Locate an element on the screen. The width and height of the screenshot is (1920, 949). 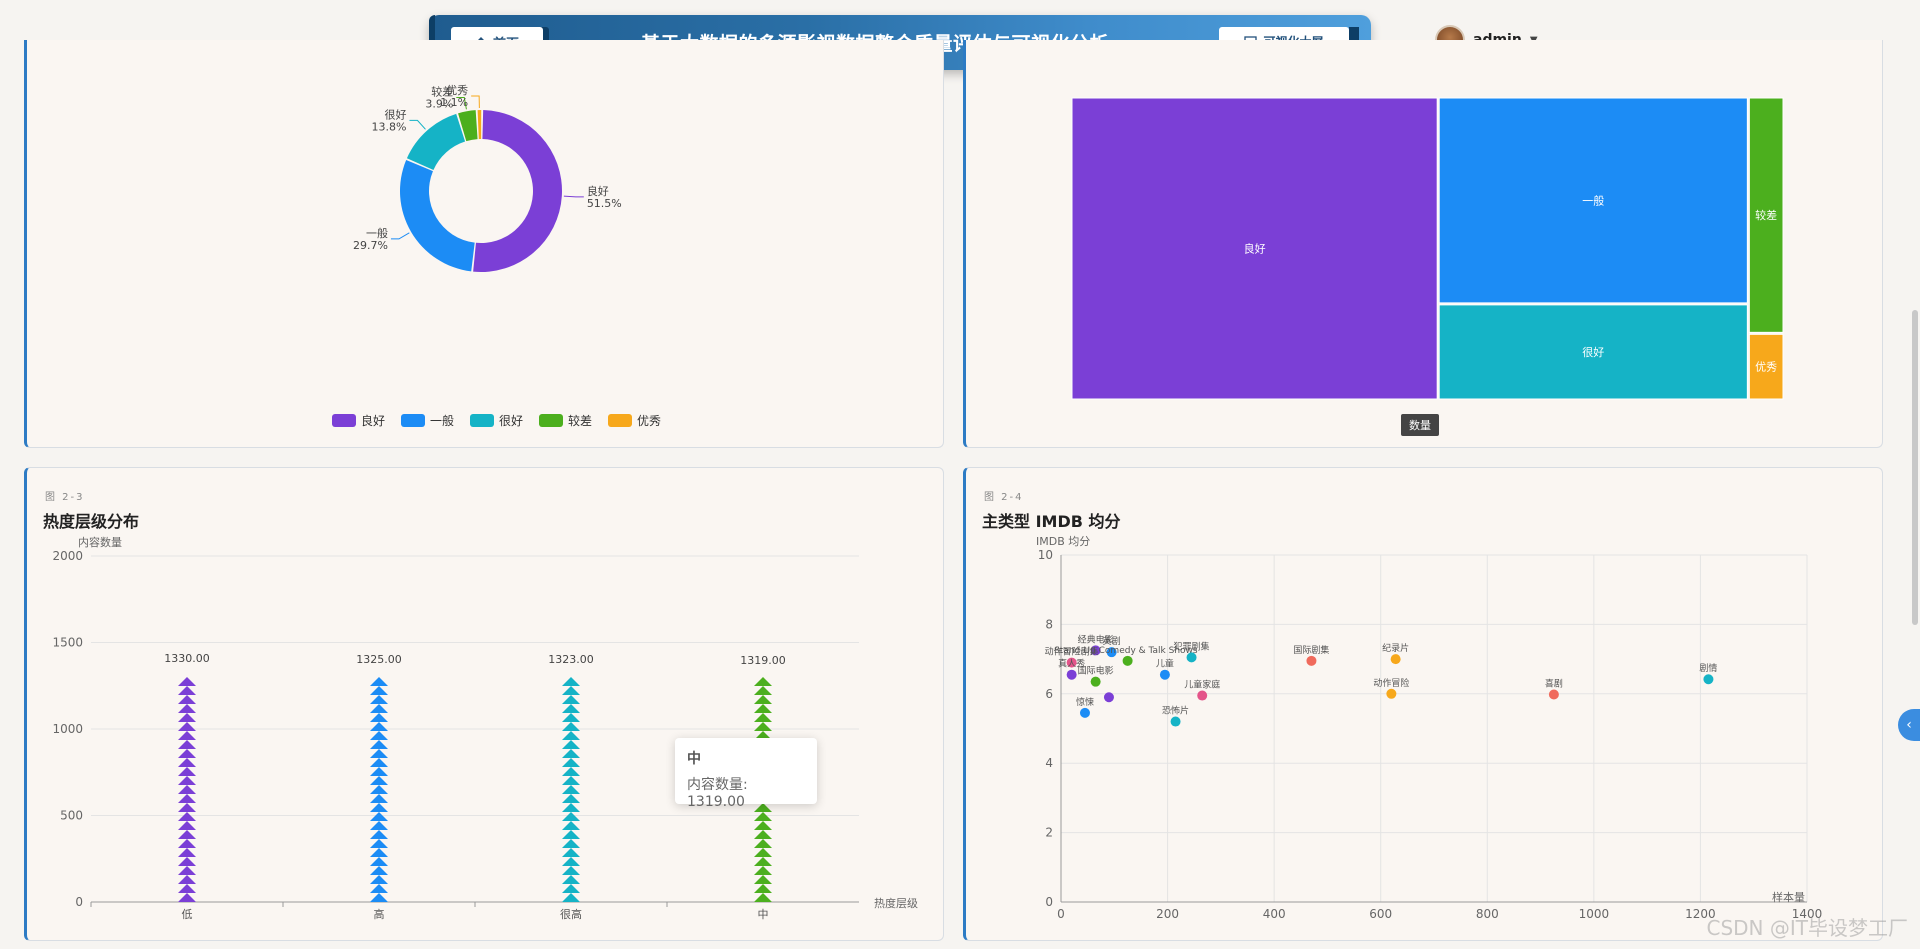
scatter-label-16: 剧情 is located at coordinates (1708, 668).